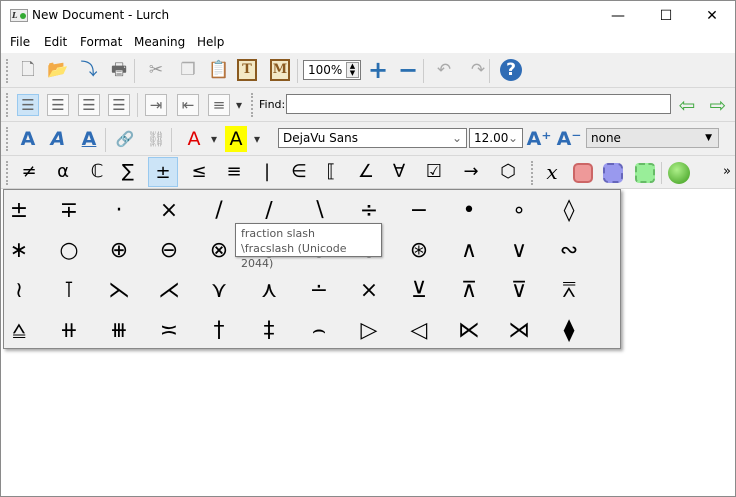 The width and height of the screenshot is (736, 497). I want to click on font-size-combobox: 12.00 ⌄, so click(496, 138).